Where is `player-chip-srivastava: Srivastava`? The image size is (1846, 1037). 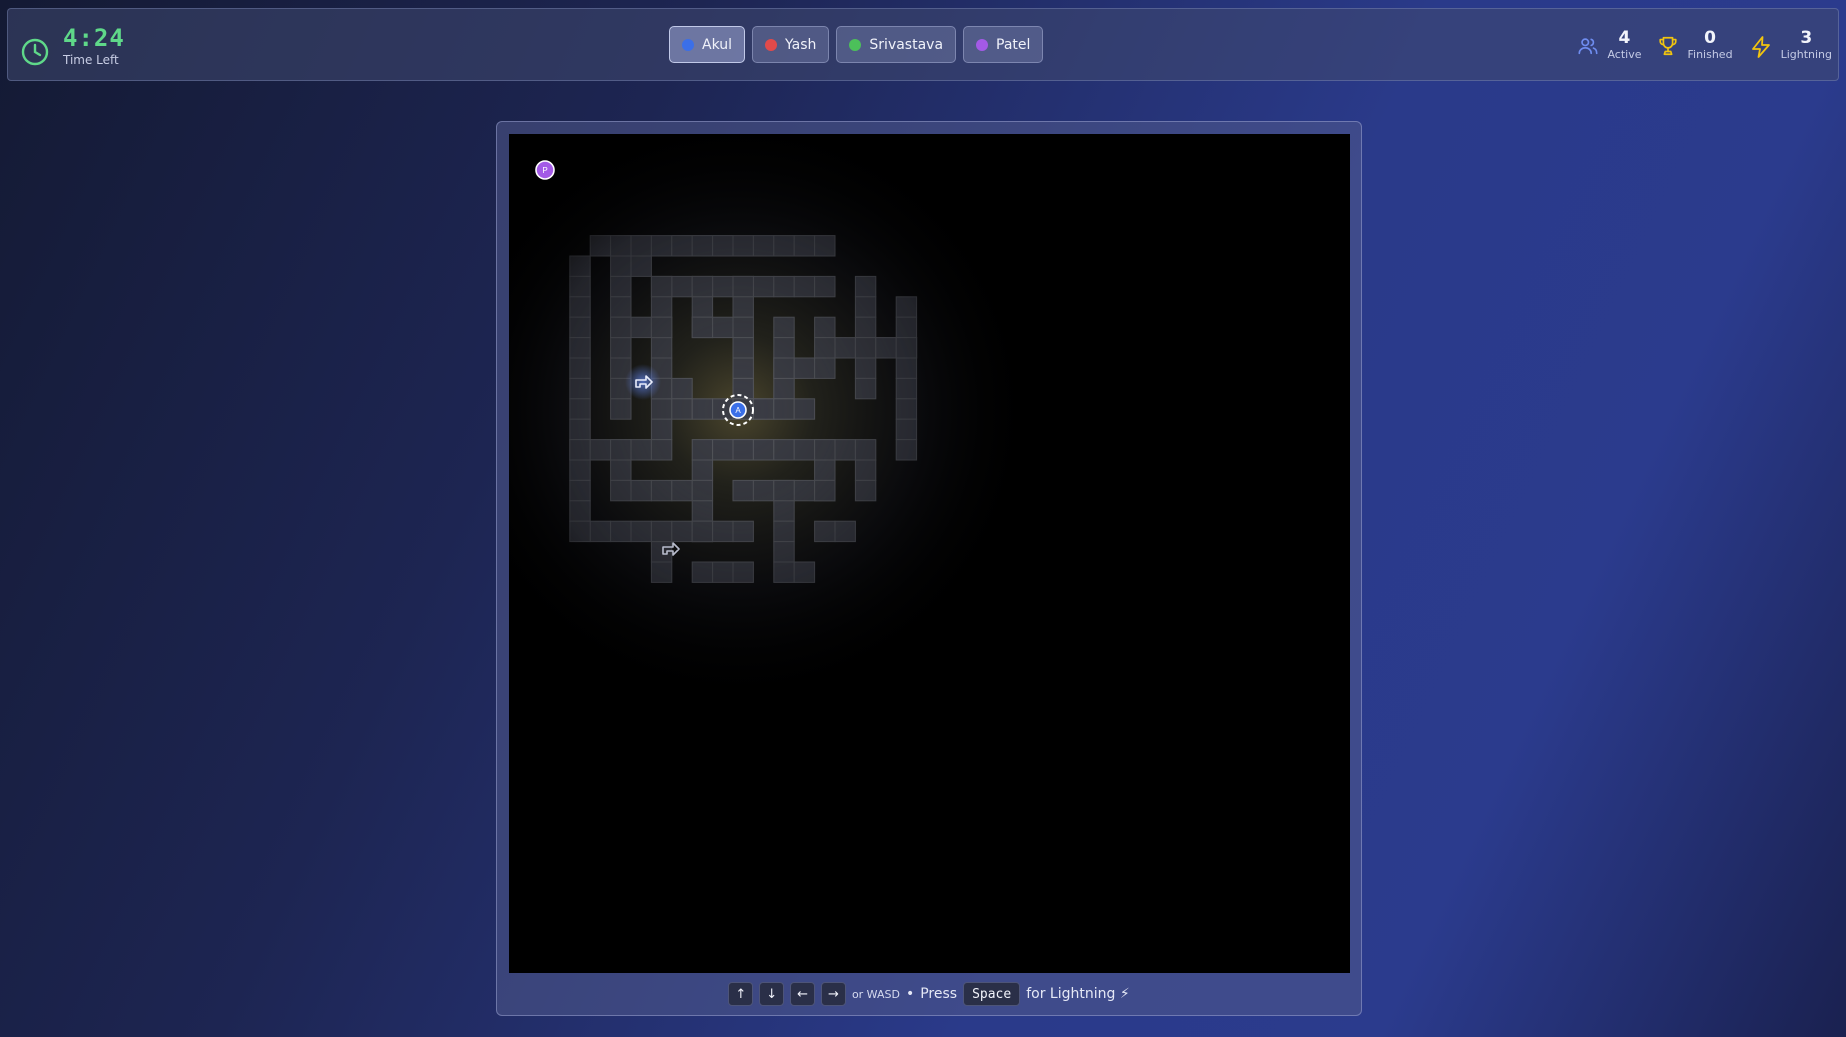
player-chip-srivastava: Srivastava is located at coordinates (896, 44).